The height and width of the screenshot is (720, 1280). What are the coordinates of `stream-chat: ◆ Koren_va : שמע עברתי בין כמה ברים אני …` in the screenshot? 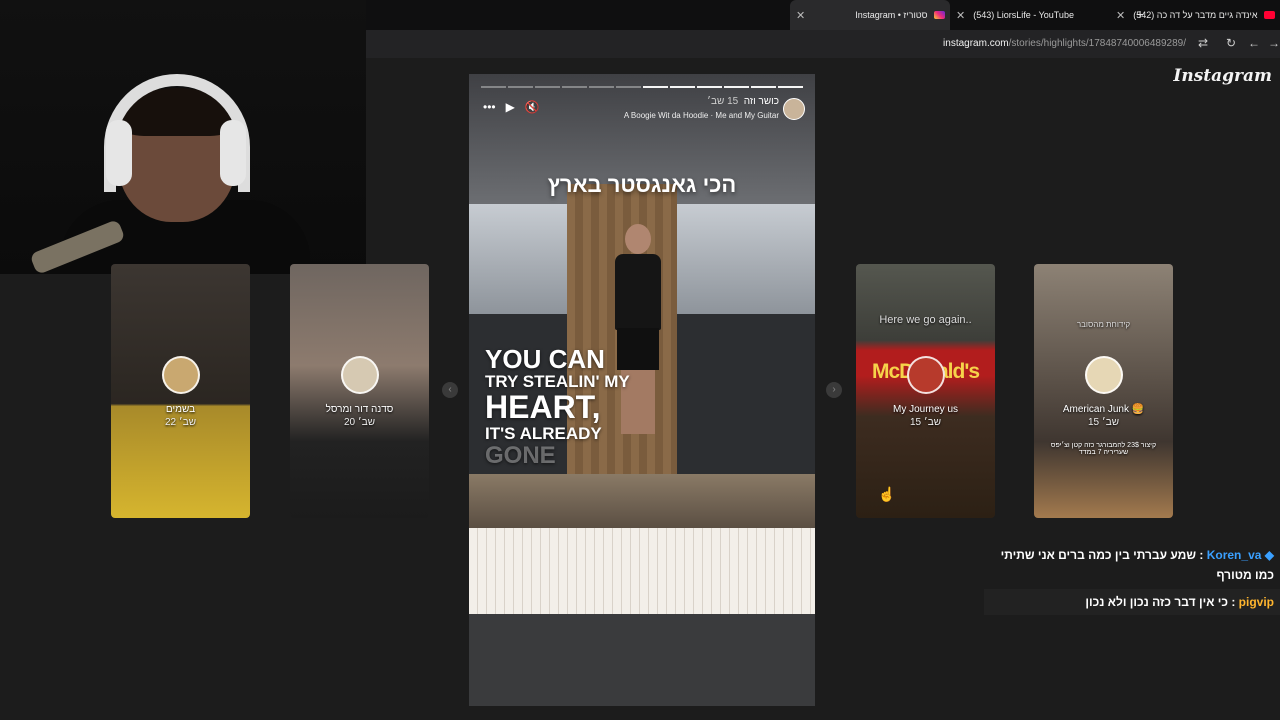 It's located at (1132, 579).